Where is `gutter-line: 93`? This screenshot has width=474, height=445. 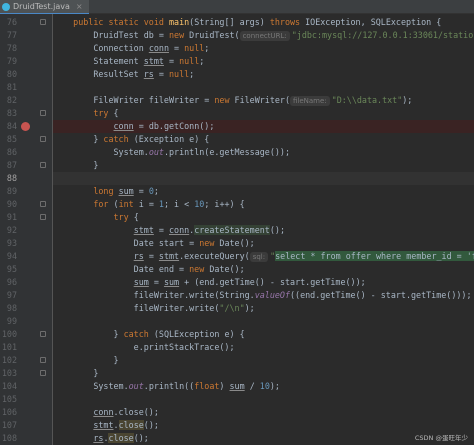
gutter-line: 93 is located at coordinates (26, 243).